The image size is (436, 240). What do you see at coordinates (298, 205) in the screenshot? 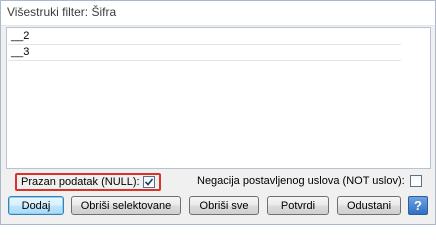
I see `confirm-button: Potvrdi` at bounding box center [298, 205].